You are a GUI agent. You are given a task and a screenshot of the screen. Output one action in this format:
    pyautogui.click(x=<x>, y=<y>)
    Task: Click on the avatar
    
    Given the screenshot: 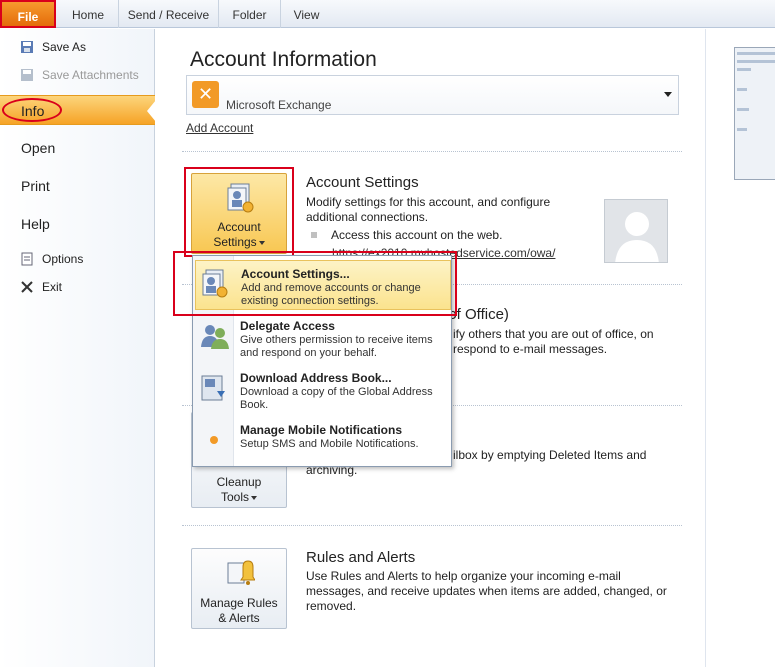 What is the action you would take?
    pyautogui.click(x=636, y=231)
    